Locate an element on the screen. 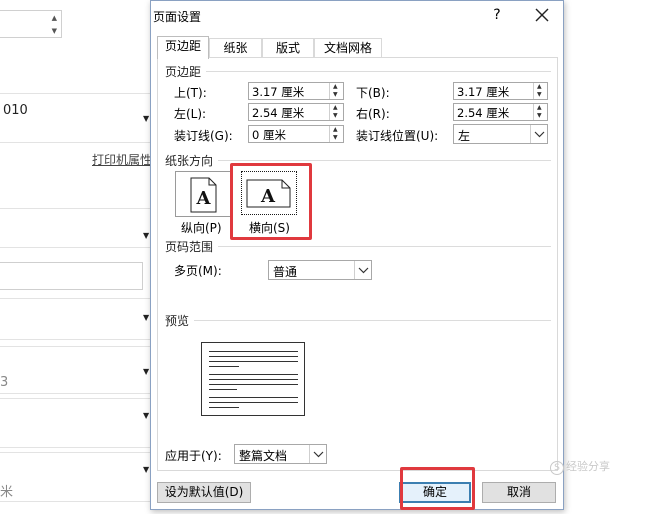 The height and width of the screenshot is (514, 651). background-panel: 3 ▼ is located at coordinates (75, 370).